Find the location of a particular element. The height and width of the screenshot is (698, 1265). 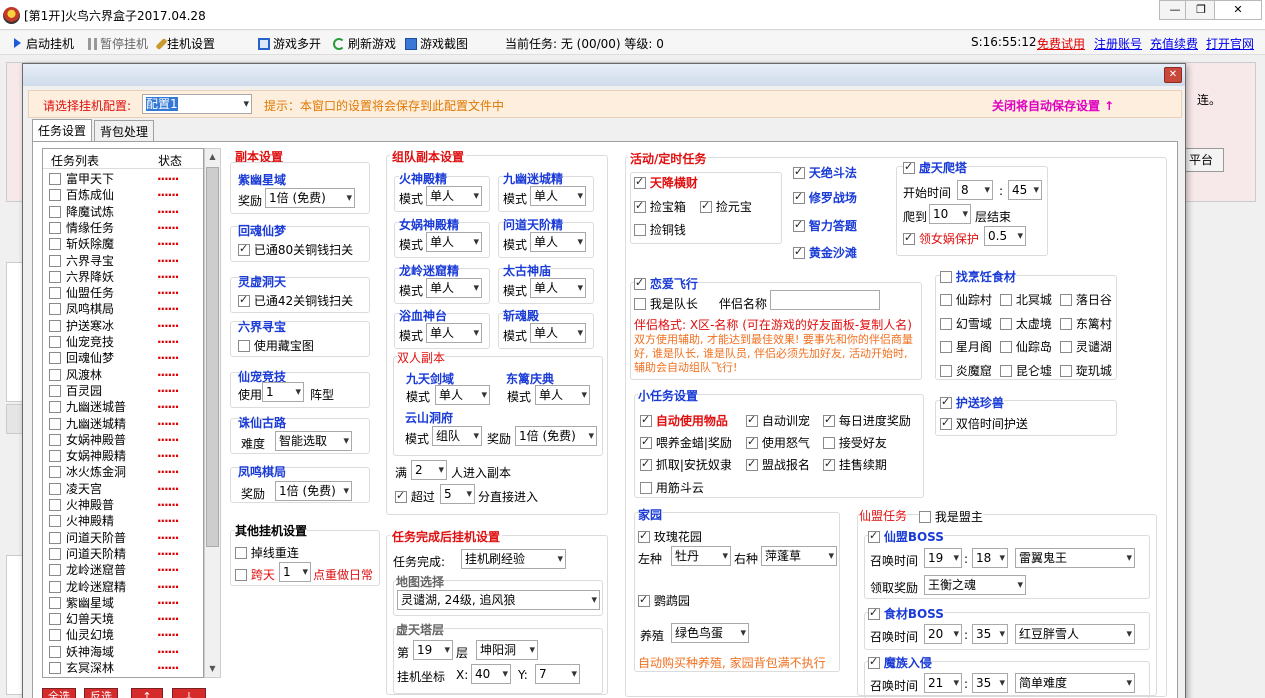

tianjiang-checkbox is located at coordinates (640, 182).